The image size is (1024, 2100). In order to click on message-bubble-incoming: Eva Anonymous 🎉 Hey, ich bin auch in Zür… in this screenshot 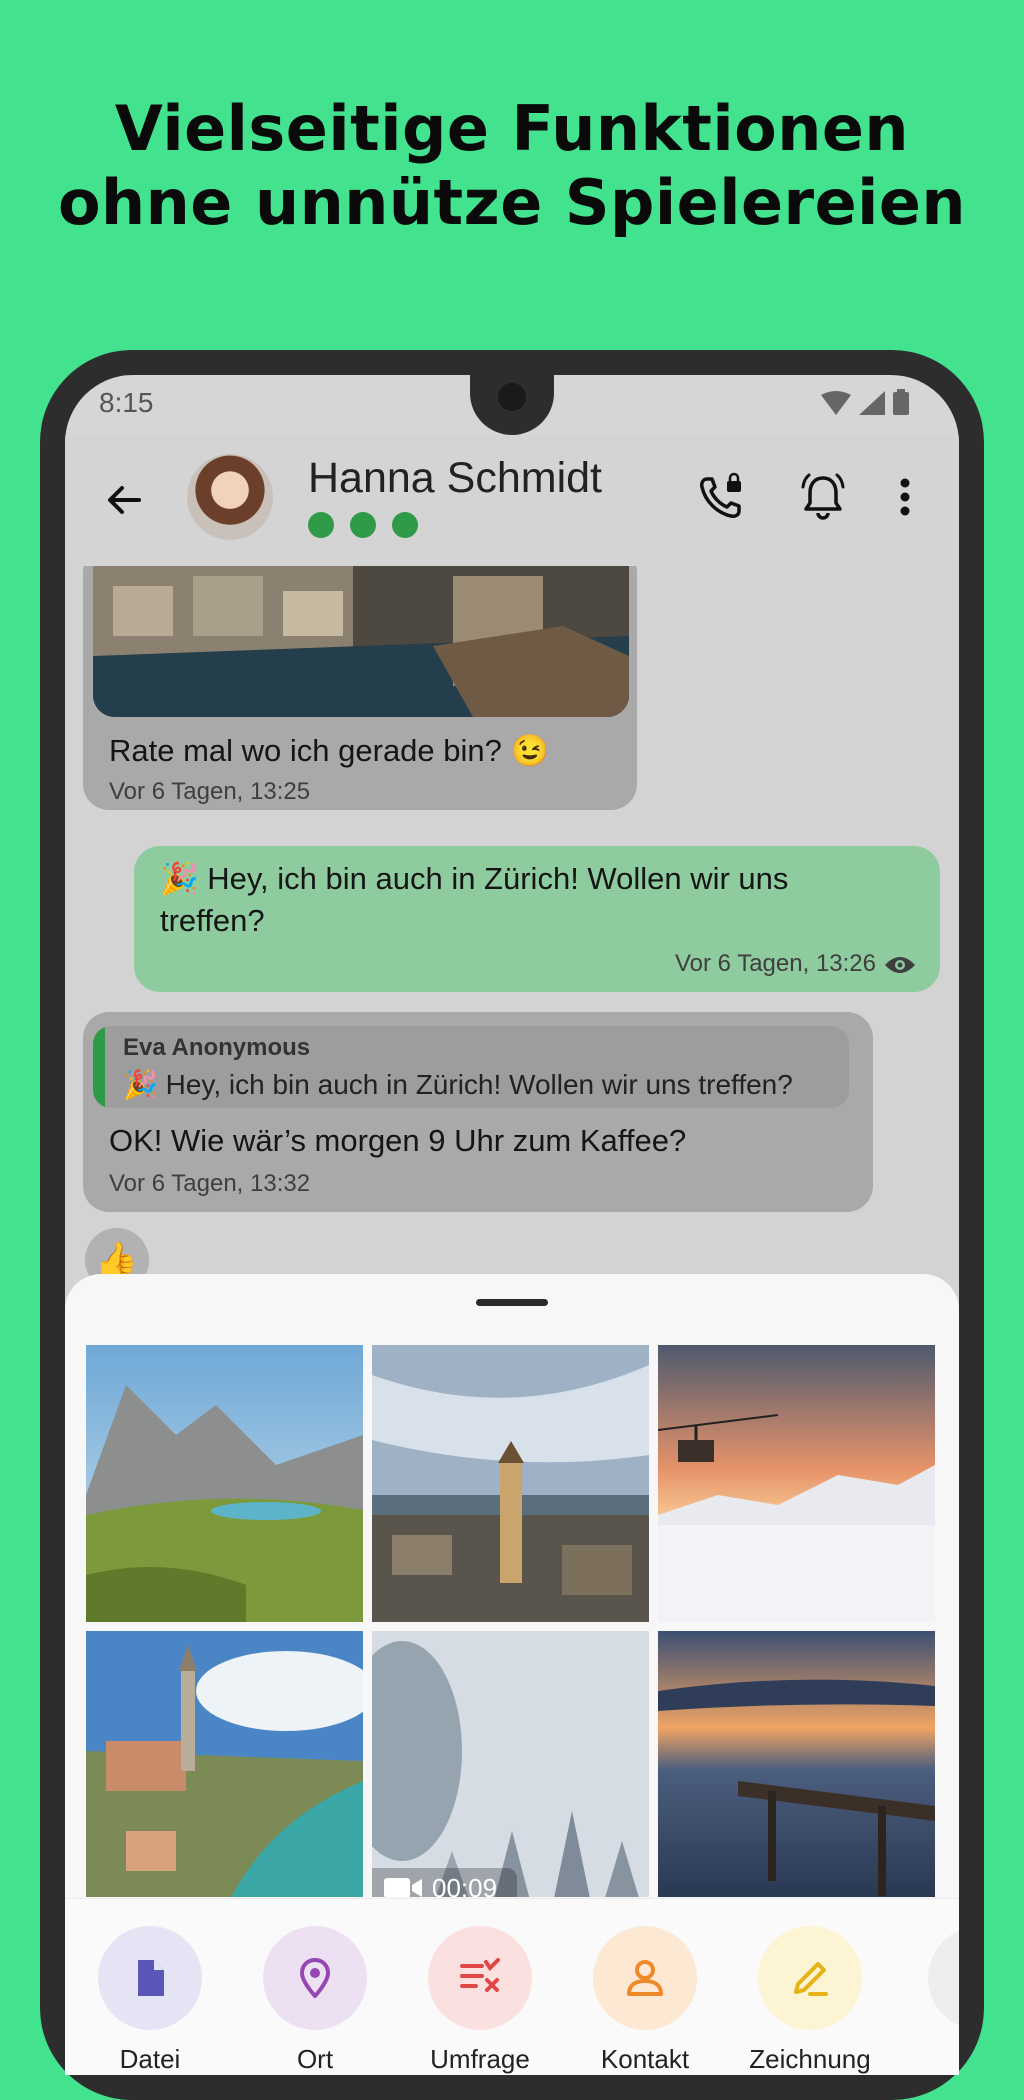, I will do `click(478, 1112)`.